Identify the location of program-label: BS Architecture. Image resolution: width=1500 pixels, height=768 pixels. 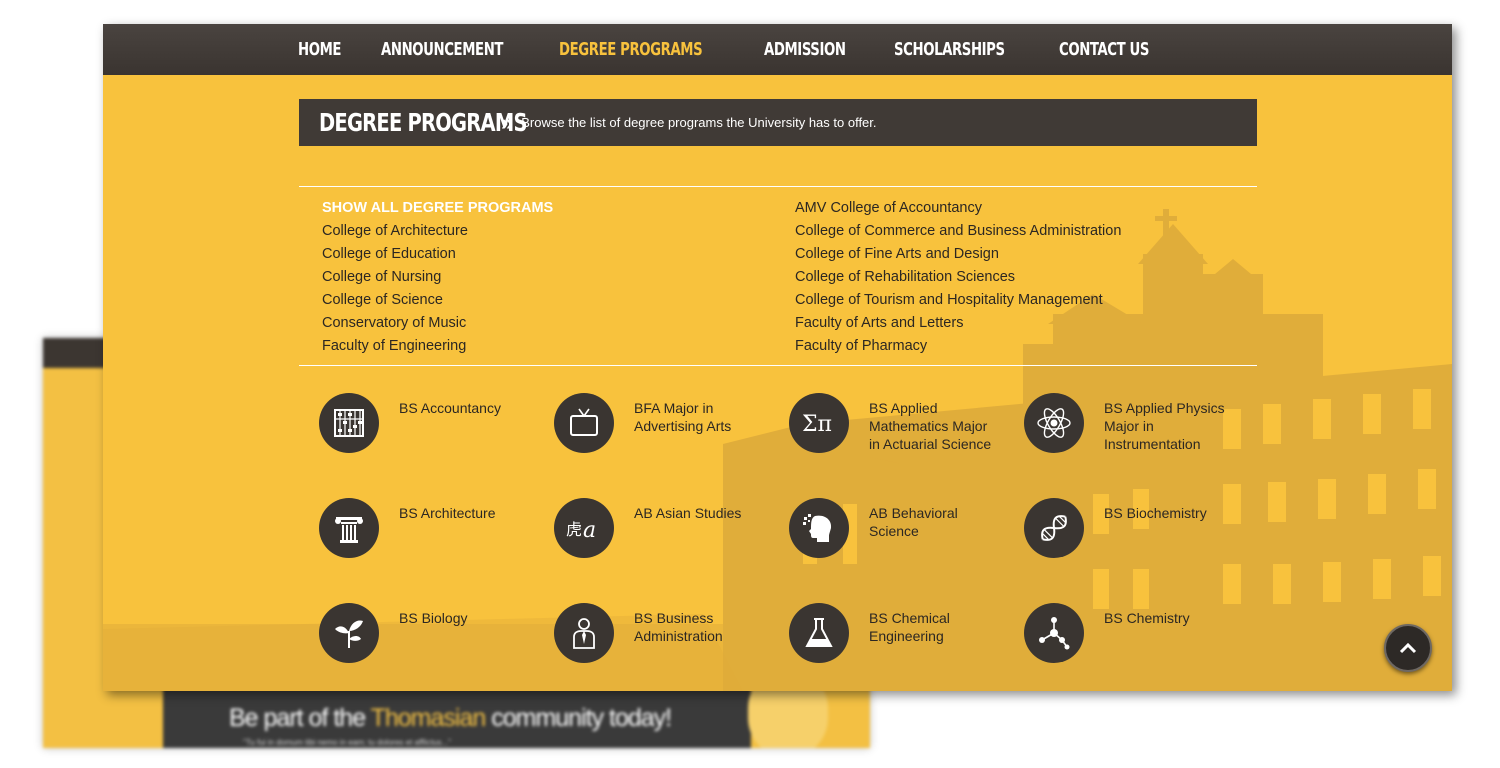
(447, 513).